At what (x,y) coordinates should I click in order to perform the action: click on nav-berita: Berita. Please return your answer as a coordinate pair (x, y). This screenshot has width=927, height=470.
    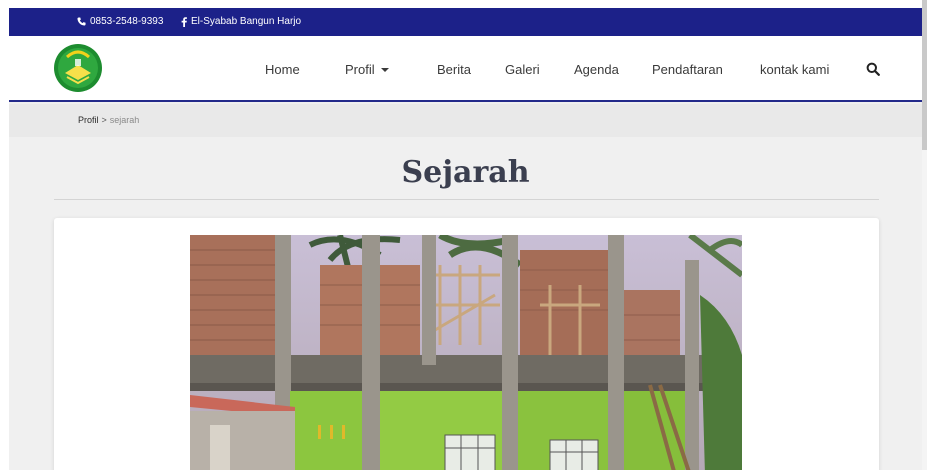
    Looking at the image, I should click on (454, 69).